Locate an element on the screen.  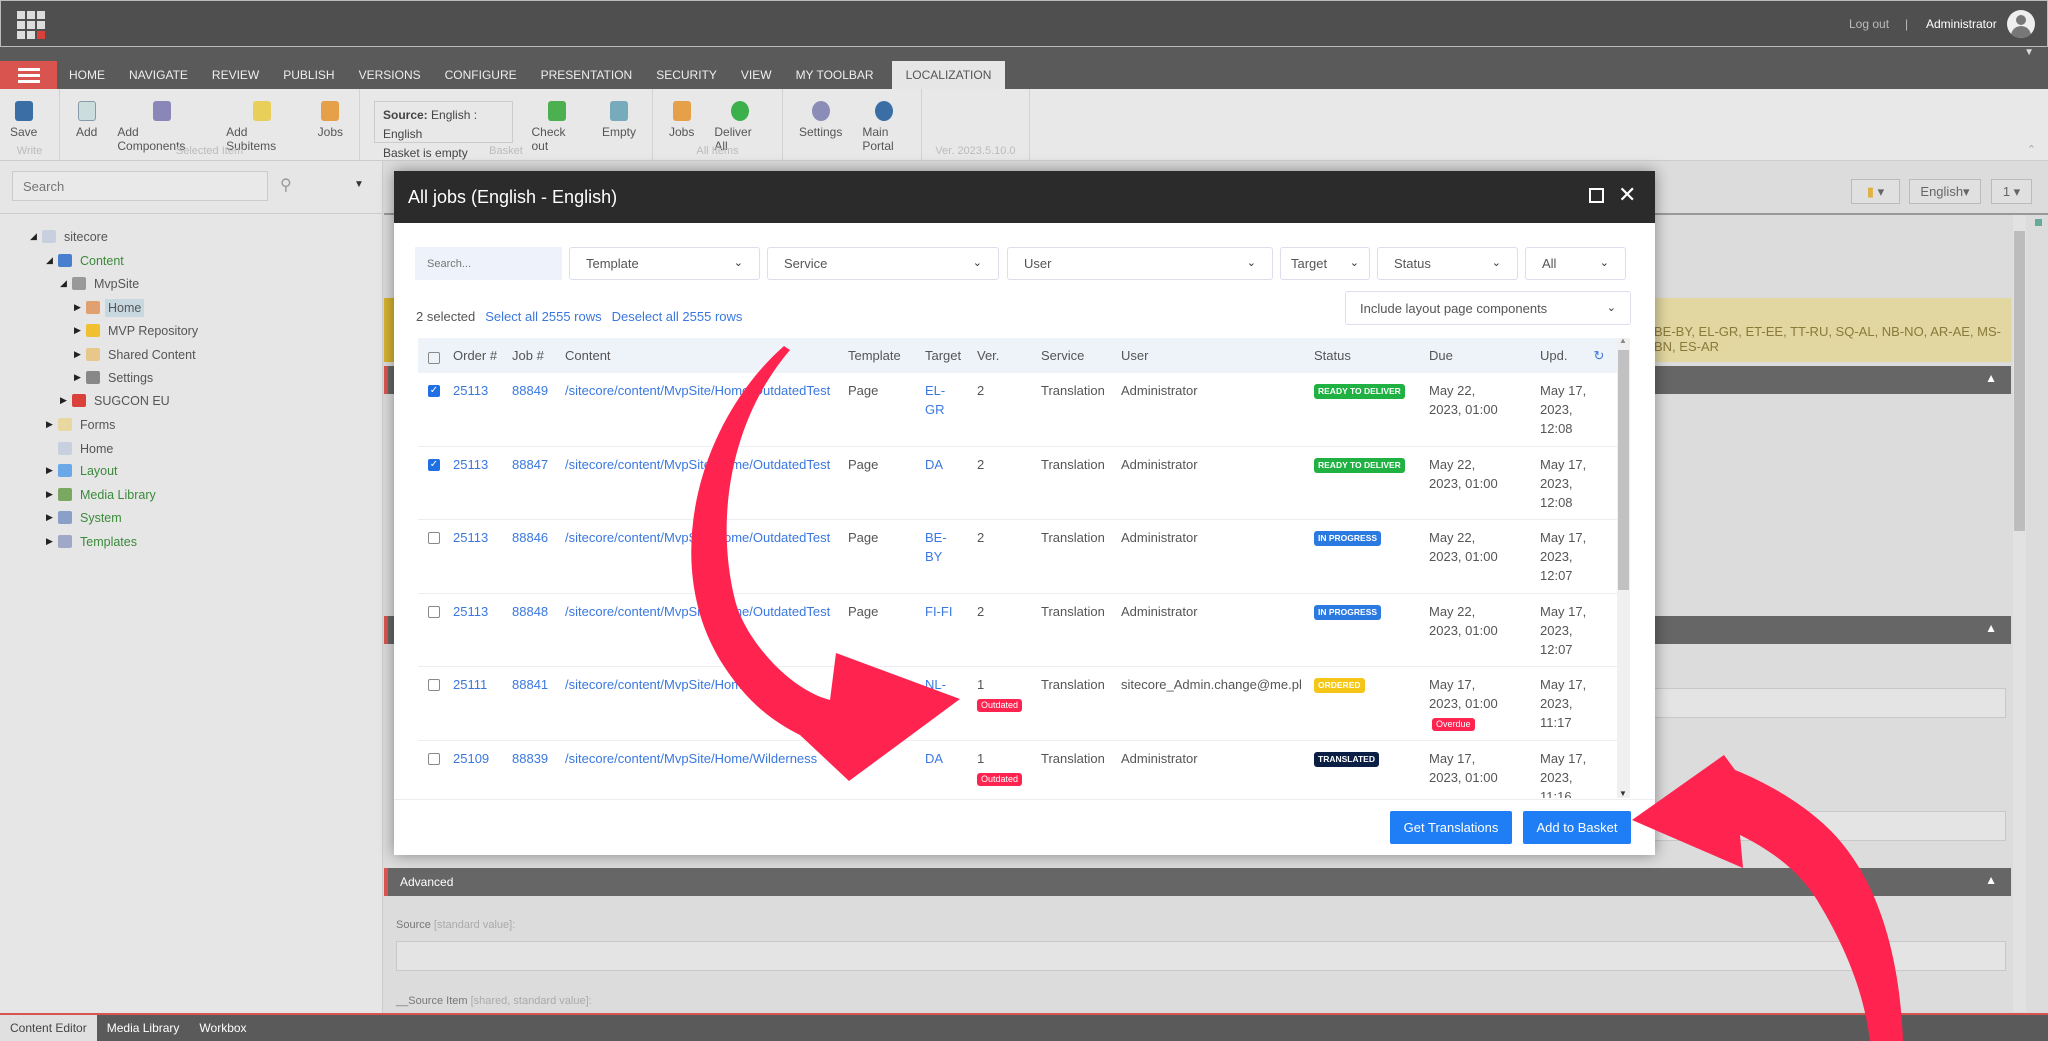
target-link: NL- is located at coordinates (940, 707).